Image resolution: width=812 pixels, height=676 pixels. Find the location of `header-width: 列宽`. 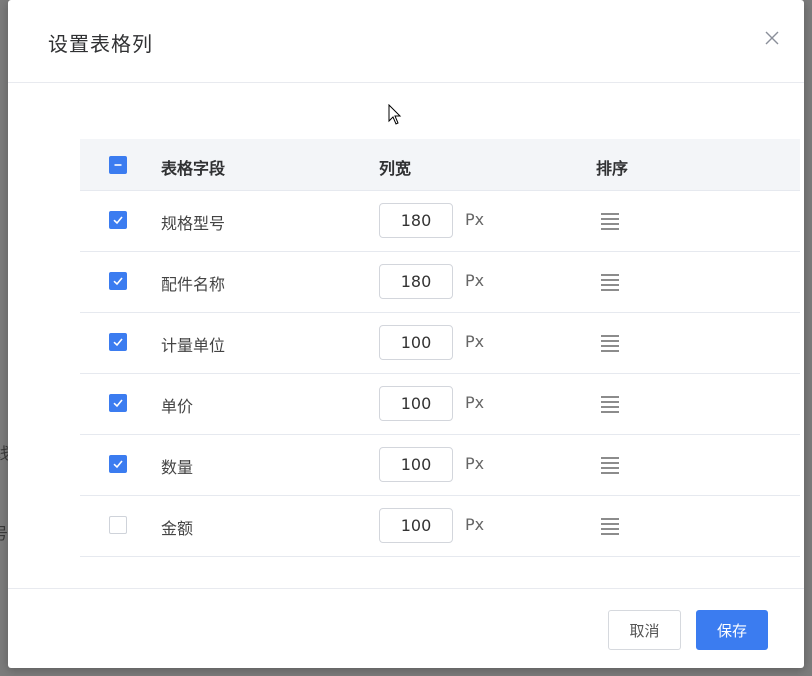

header-width: 列宽 is located at coordinates (395, 168).